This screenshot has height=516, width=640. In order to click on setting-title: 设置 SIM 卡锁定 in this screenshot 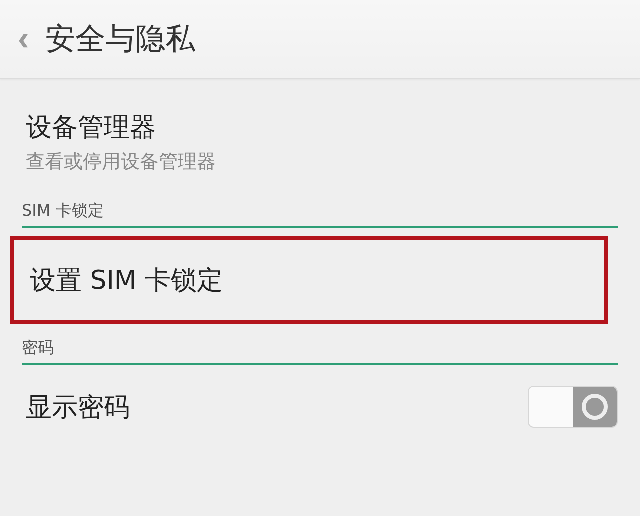, I will do `click(127, 280)`.